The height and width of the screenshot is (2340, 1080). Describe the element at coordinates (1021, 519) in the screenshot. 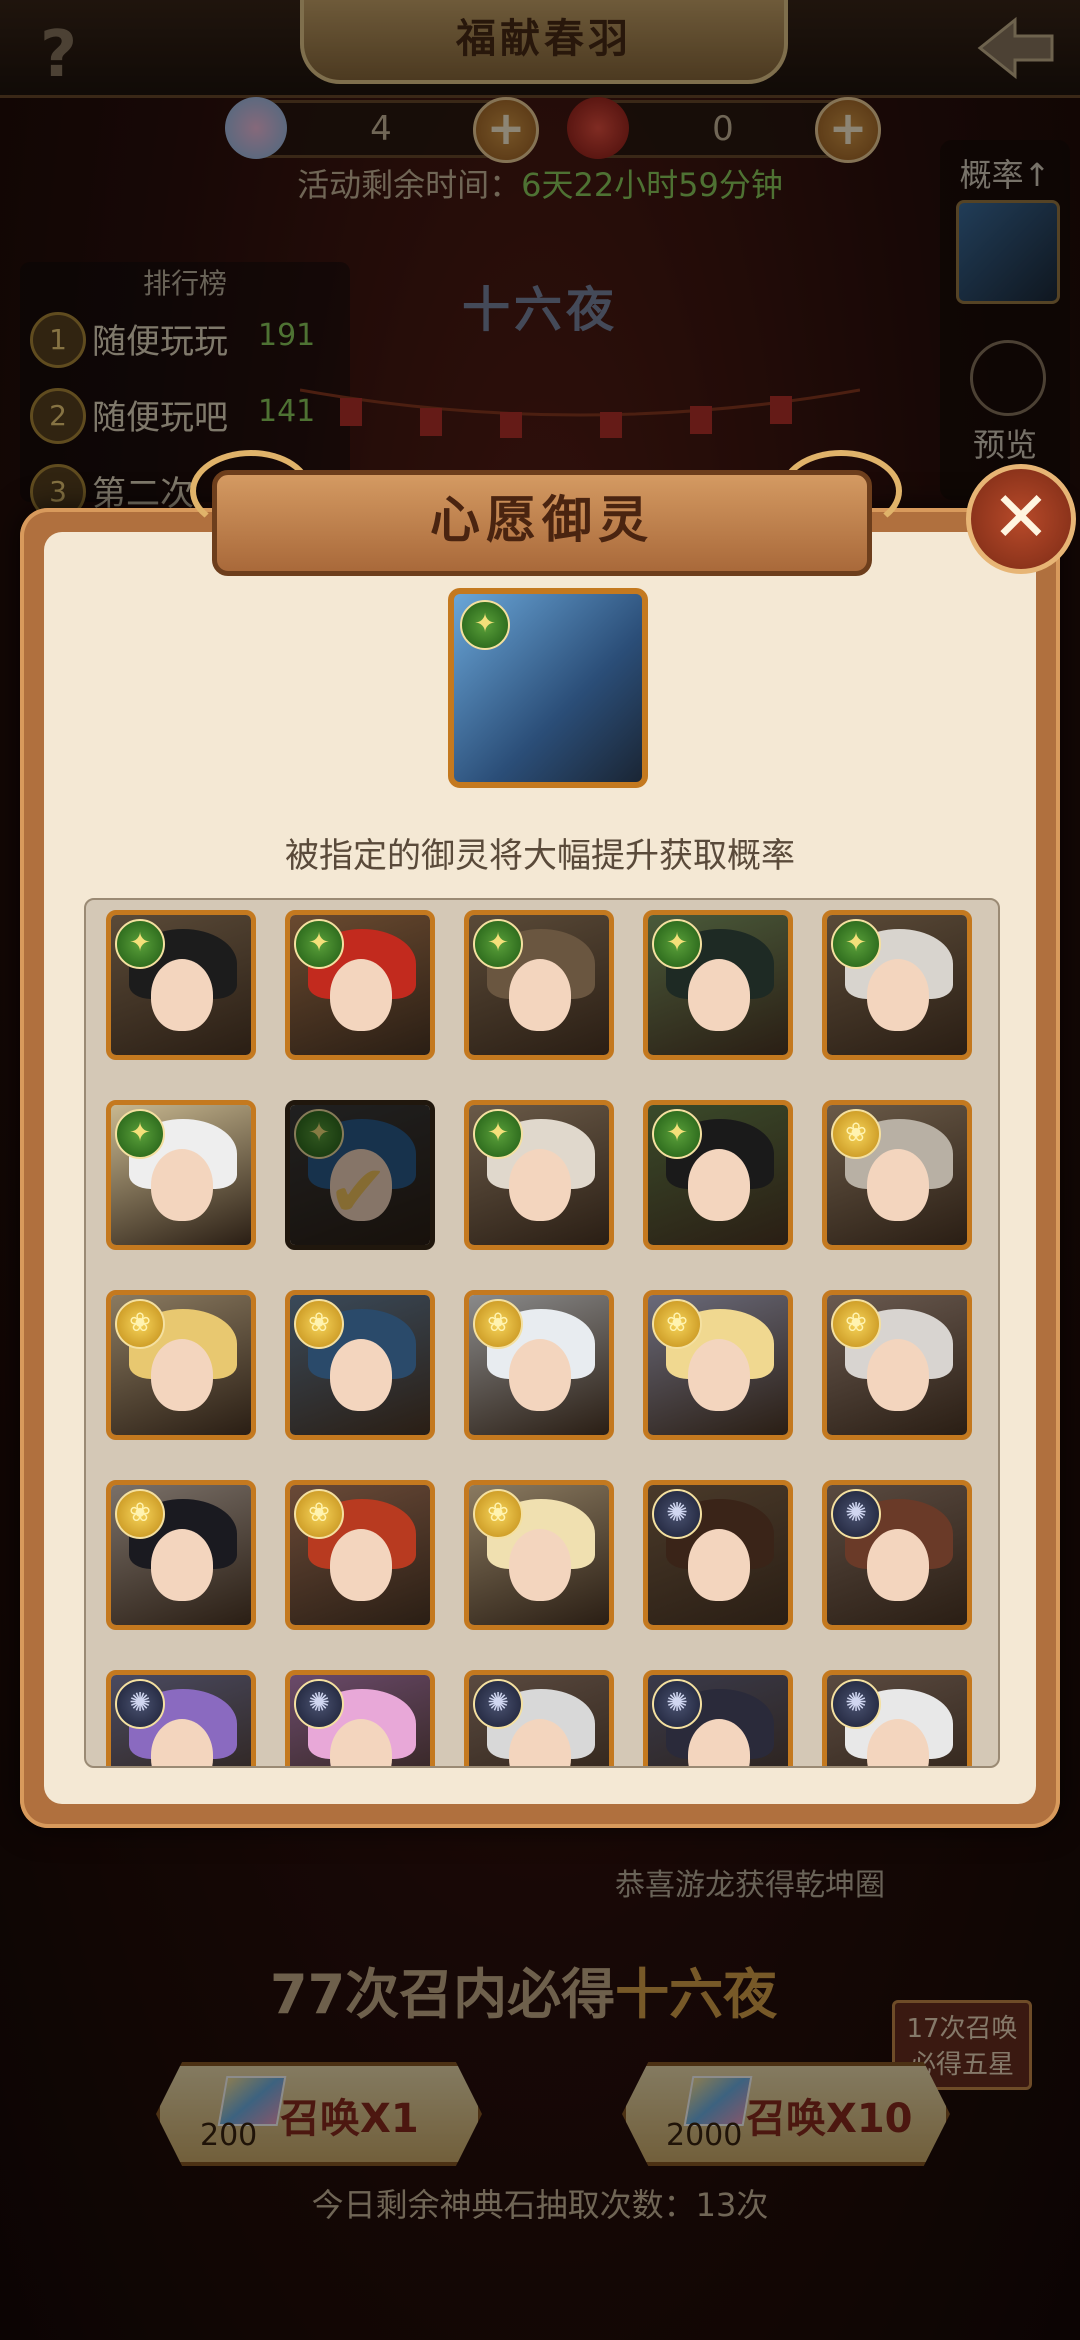

I see `close-button: ✕` at that location.